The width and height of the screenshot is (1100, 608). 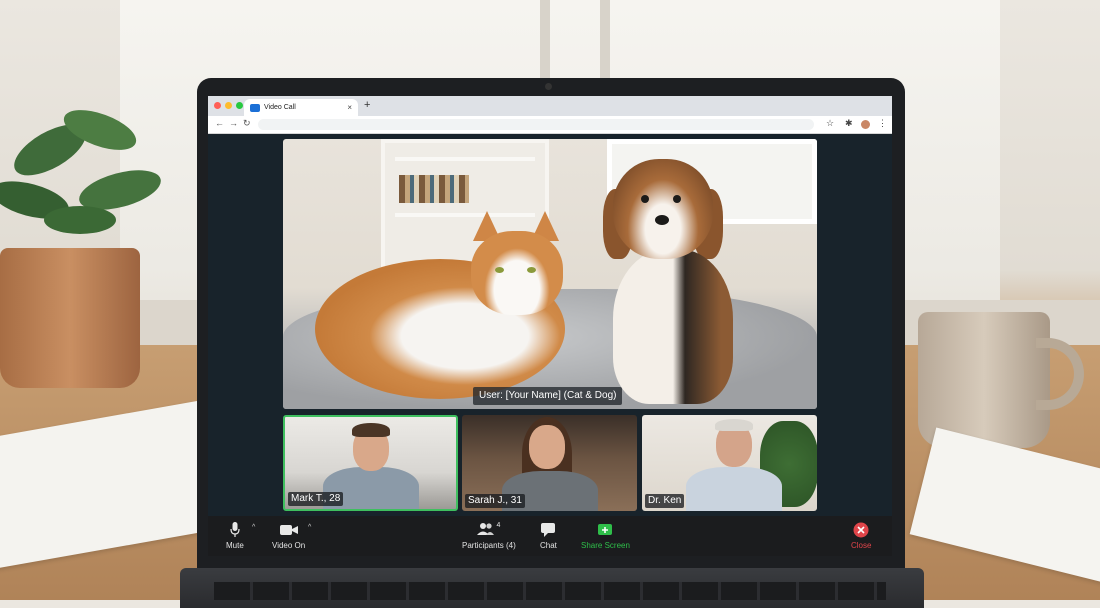 I want to click on chat-icon, so click(x=548, y=530).